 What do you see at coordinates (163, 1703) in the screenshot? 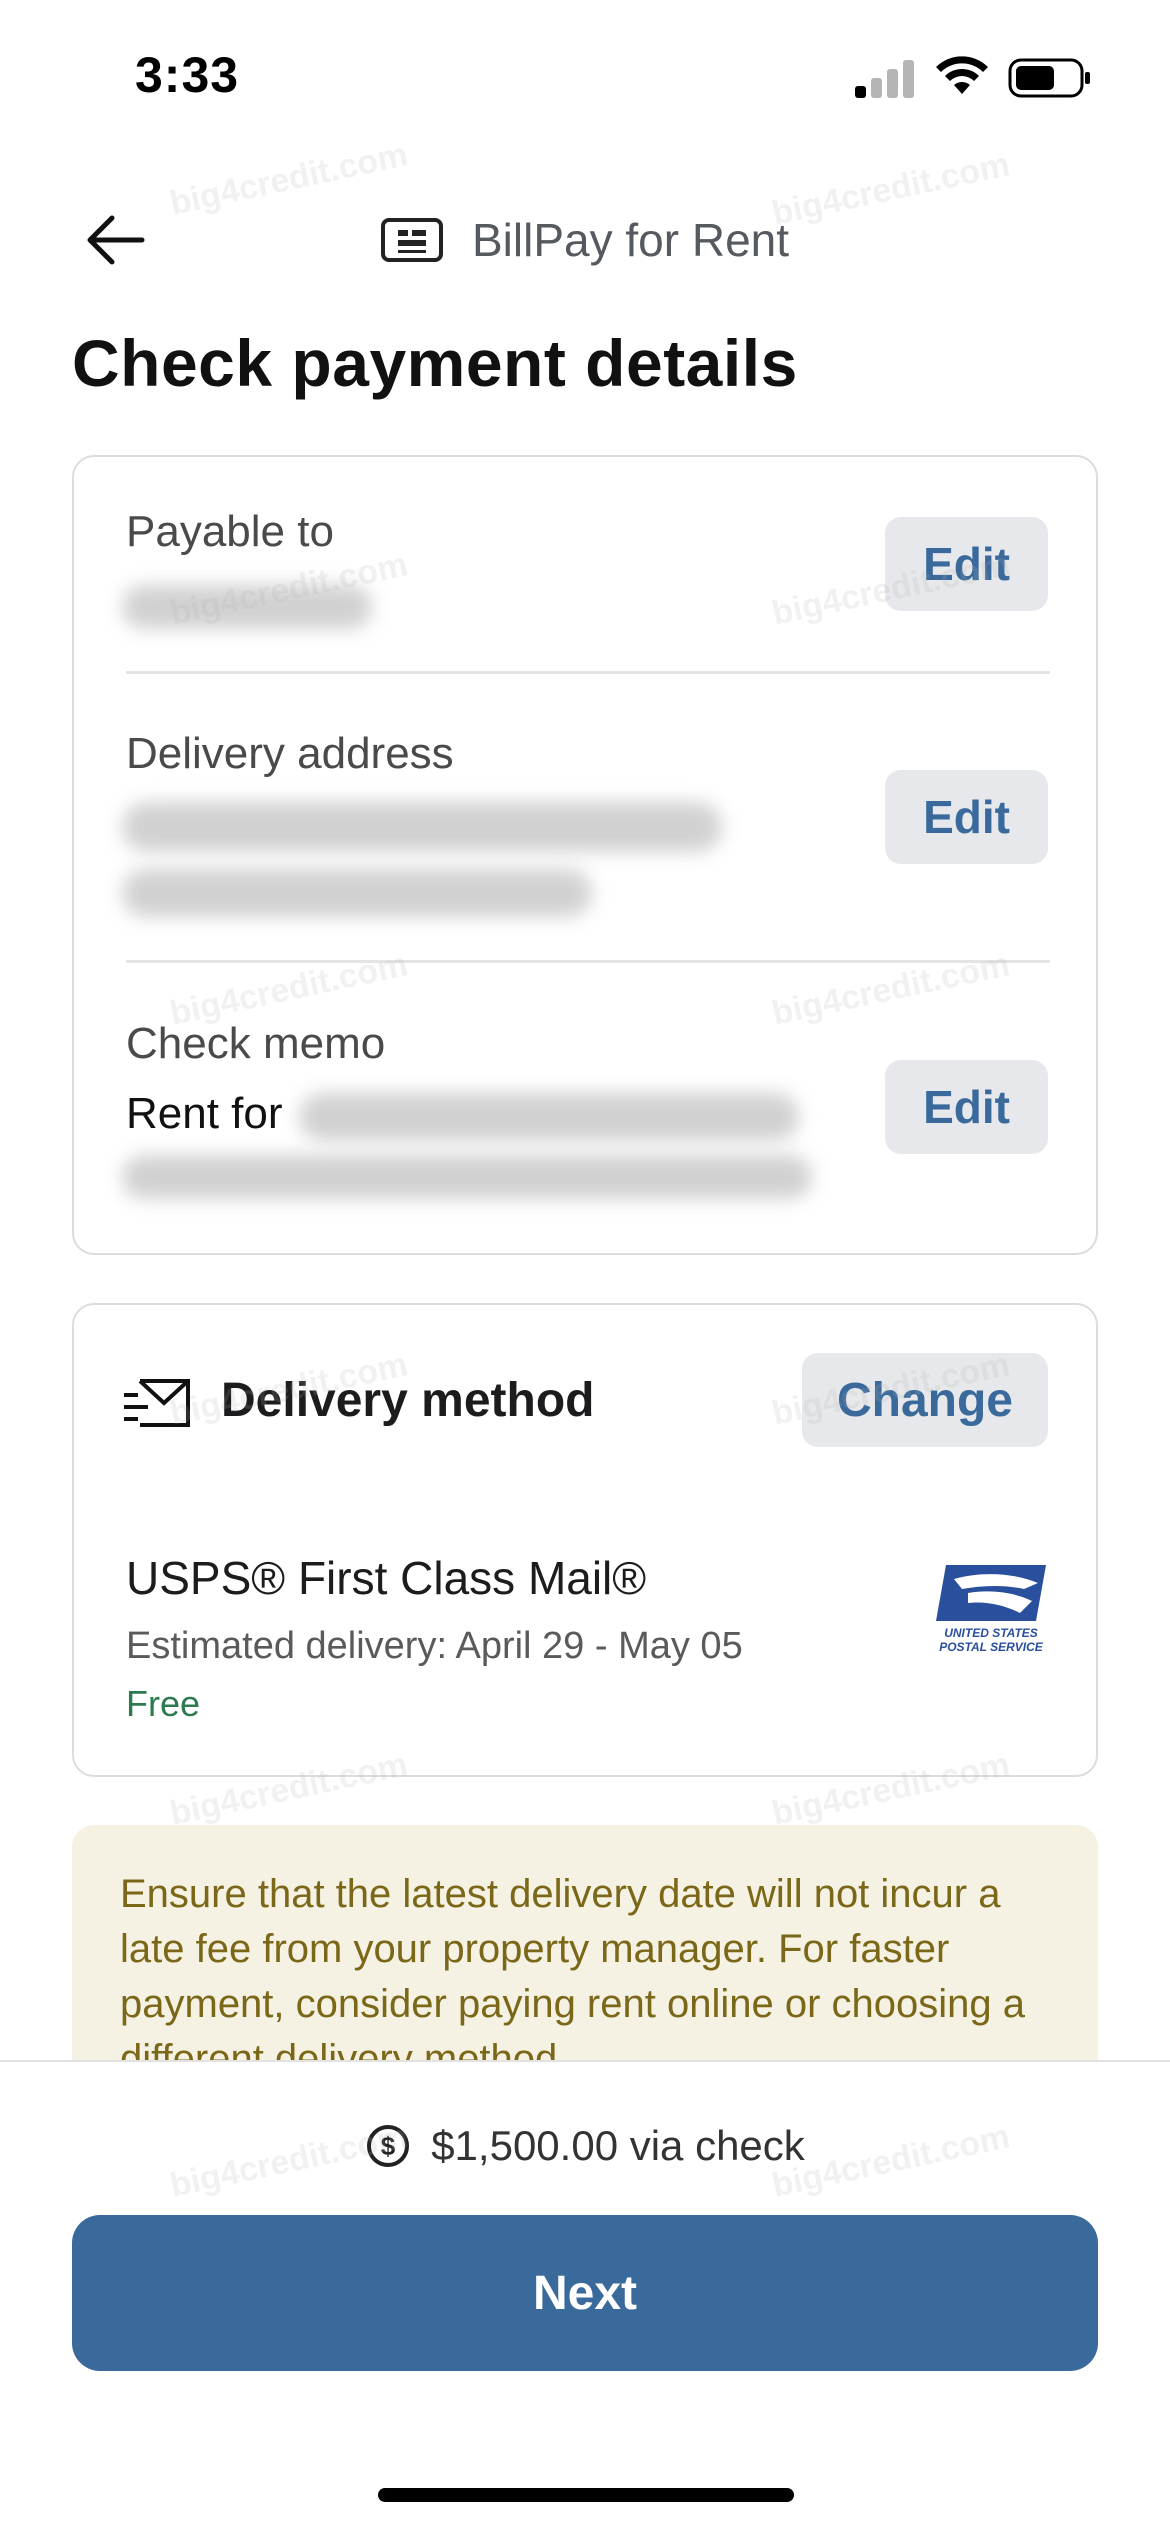
I see `delivery-price: Free` at bounding box center [163, 1703].